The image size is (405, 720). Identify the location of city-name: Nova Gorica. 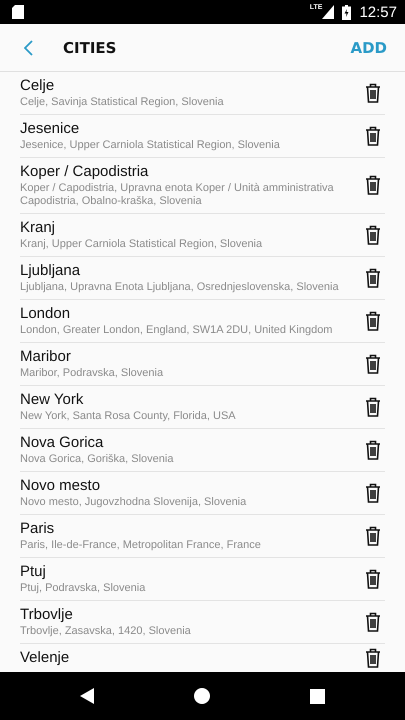
(62, 443).